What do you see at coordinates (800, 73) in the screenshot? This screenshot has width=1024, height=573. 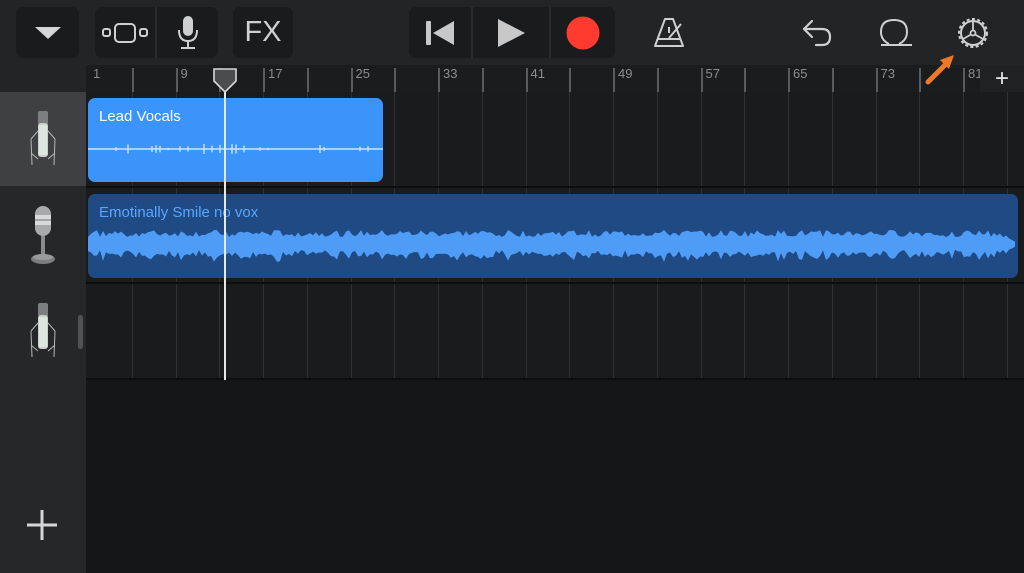 I see `ruler-bar-label: 65` at bounding box center [800, 73].